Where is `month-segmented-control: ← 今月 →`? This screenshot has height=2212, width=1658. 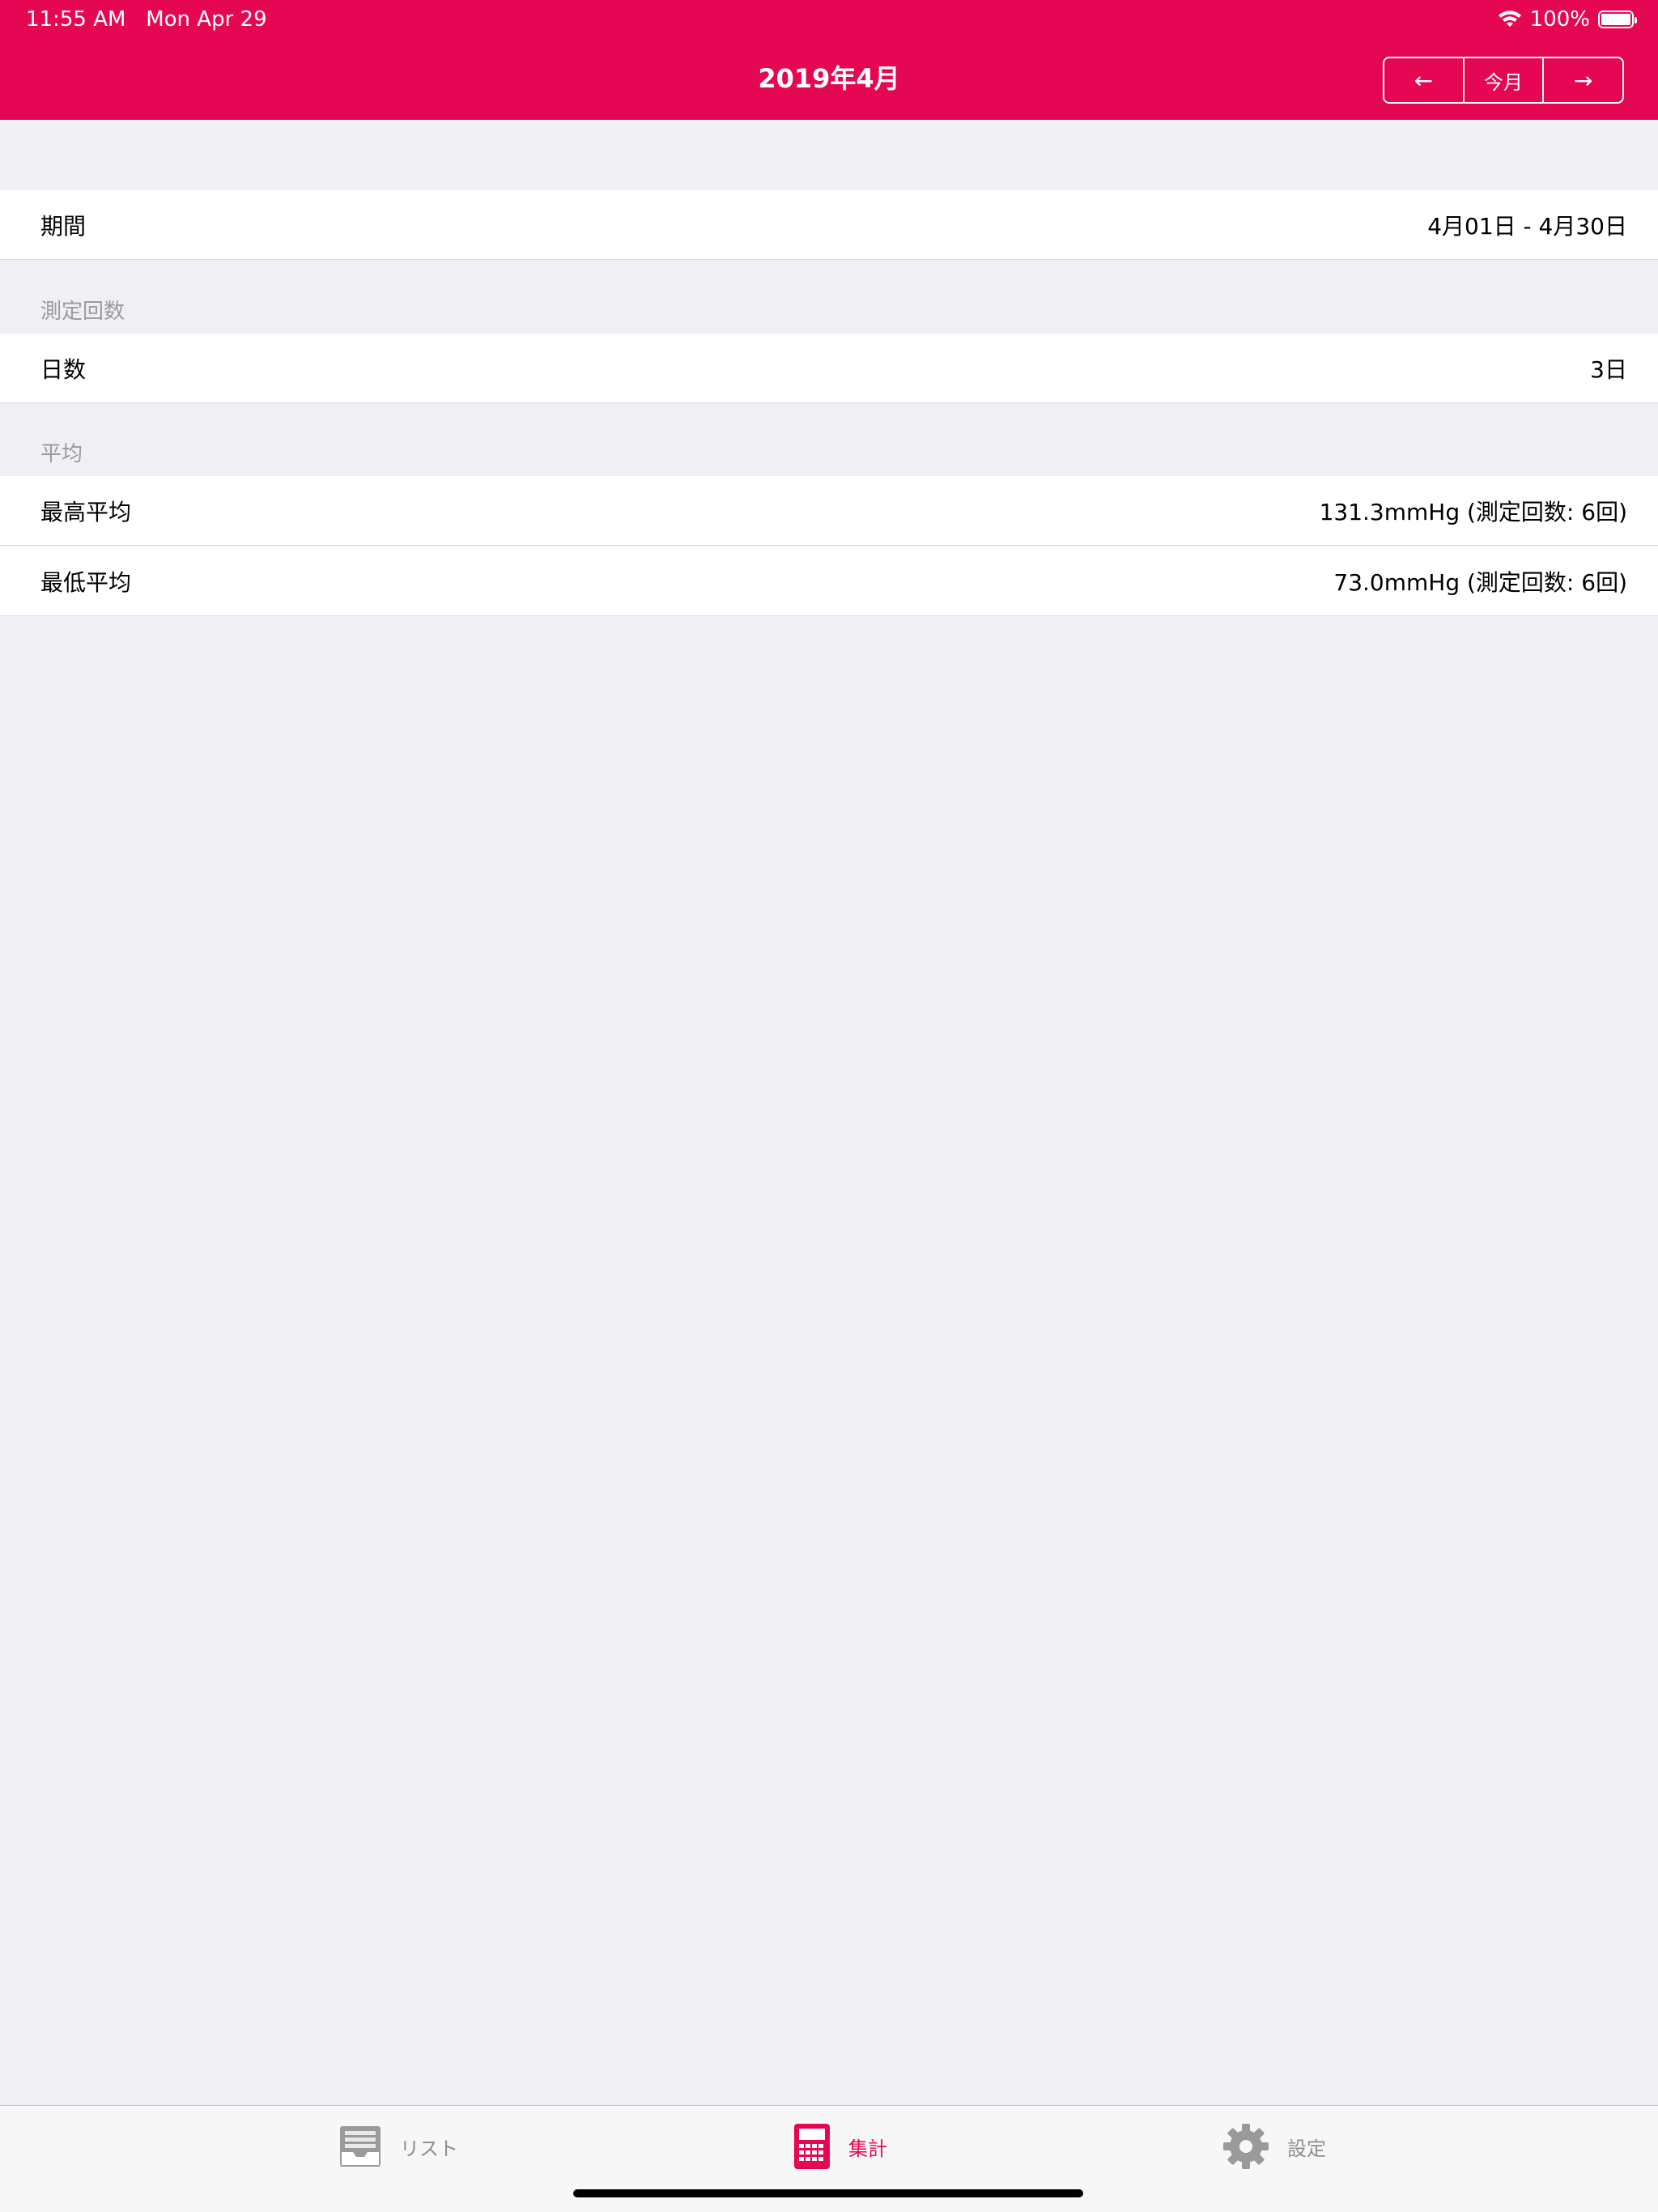 month-segmented-control: ← 今月 → is located at coordinates (1503, 81).